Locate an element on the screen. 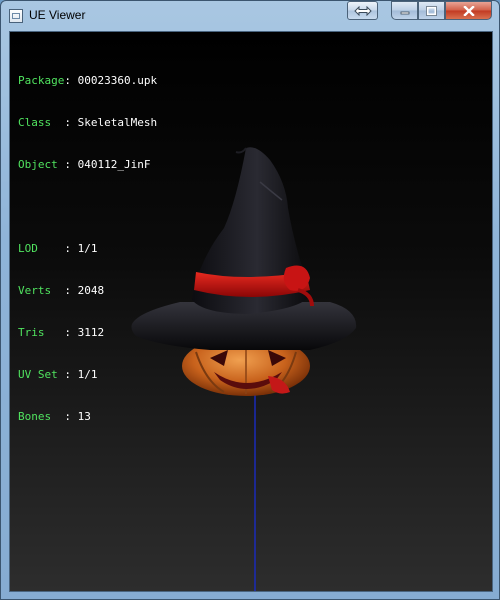  tris-value: 3112 is located at coordinates (91, 332).